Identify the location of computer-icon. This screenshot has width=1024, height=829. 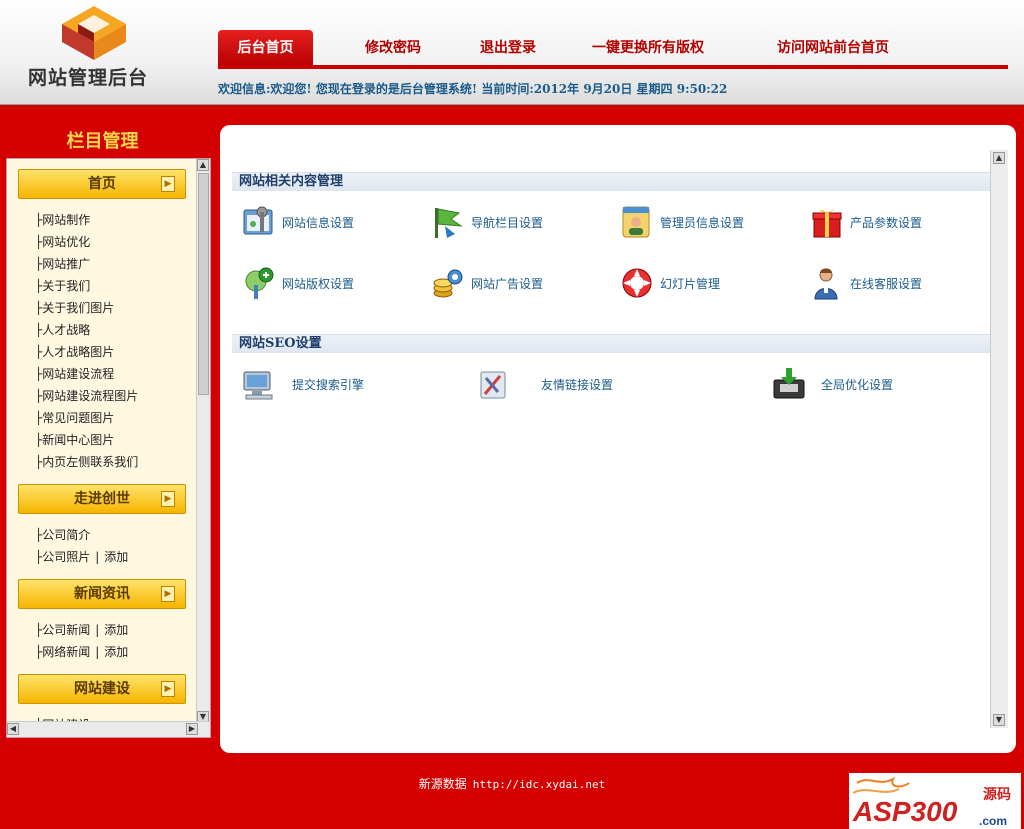
(258, 385).